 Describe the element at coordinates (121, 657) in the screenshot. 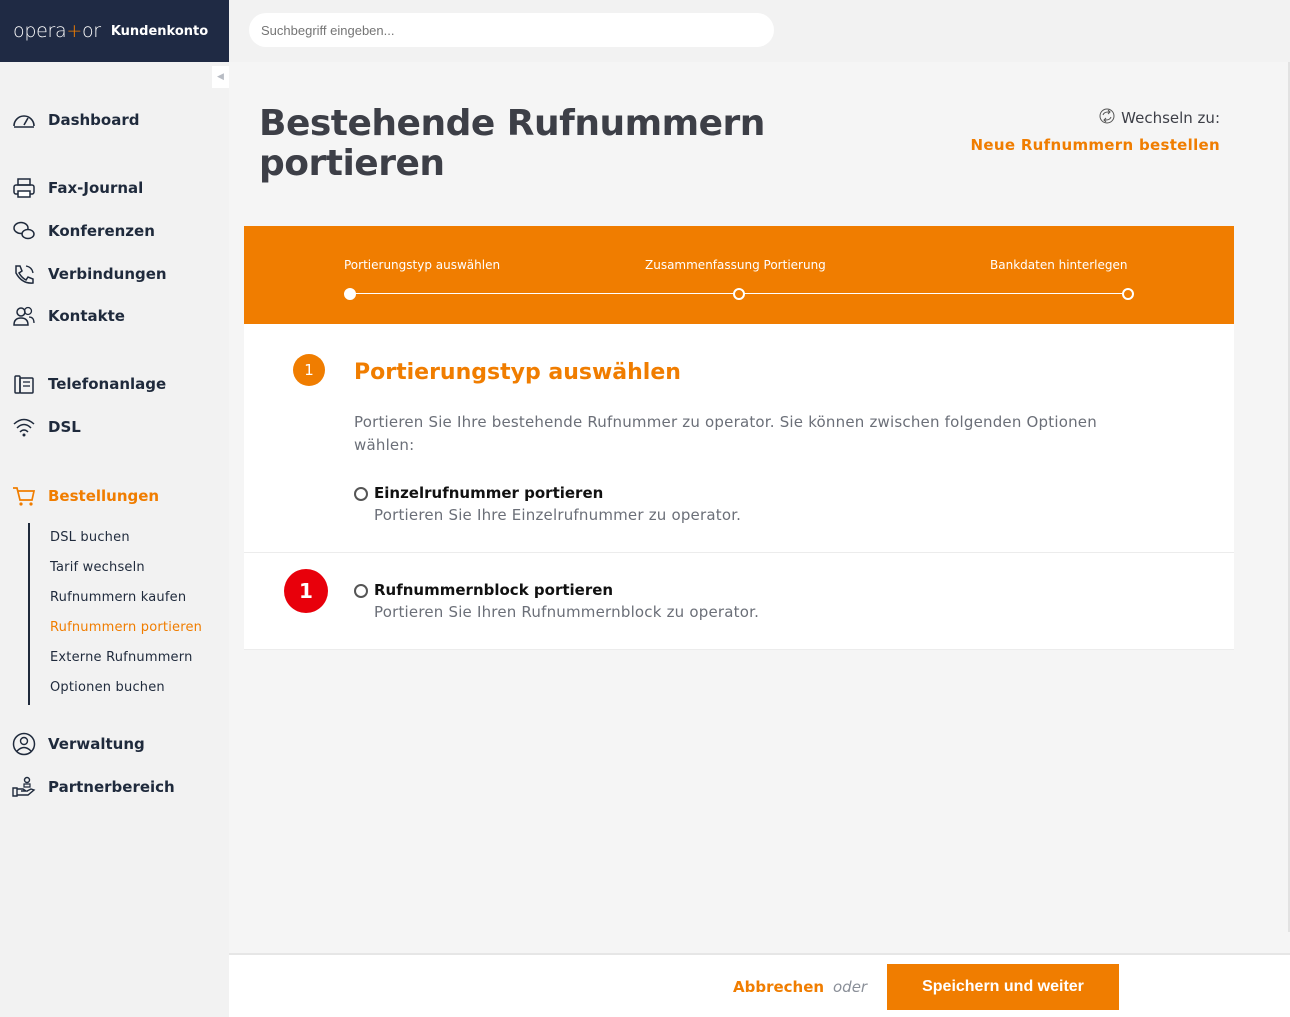

I see `subnav-item-externe-rufnummern: Externe Rufnummern` at that location.